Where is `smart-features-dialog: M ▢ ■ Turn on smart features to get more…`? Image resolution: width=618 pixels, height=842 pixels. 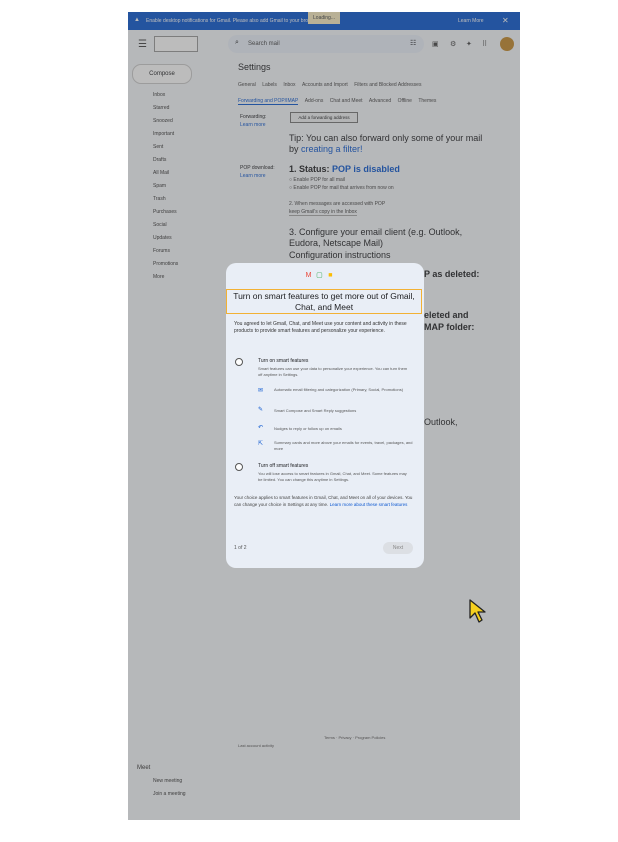 smart-features-dialog: M ▢ ■ Turn on smart features to get more… is located at coordinates (325, 415).